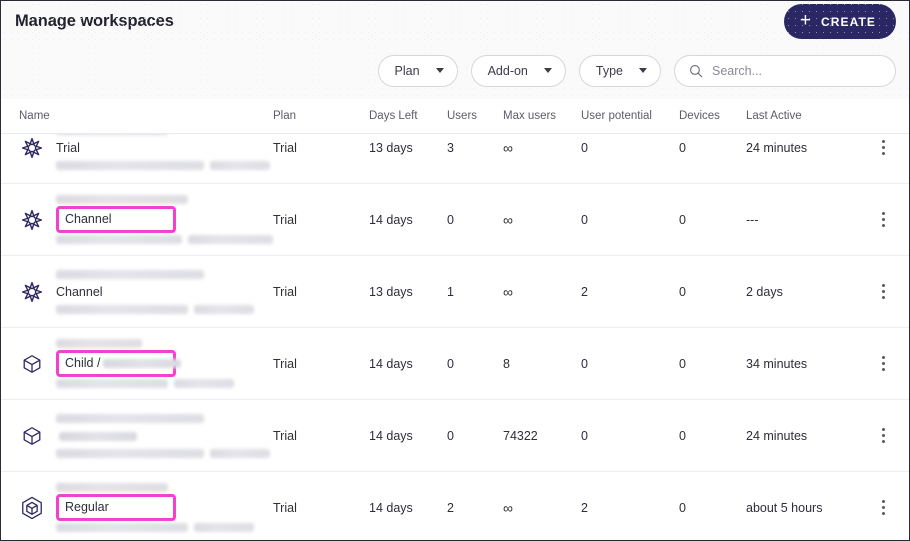 This screenshot has height=541, width=910. Describe the element at coordinates (796, 70) in the screenshot. I see `search-input` at that location.